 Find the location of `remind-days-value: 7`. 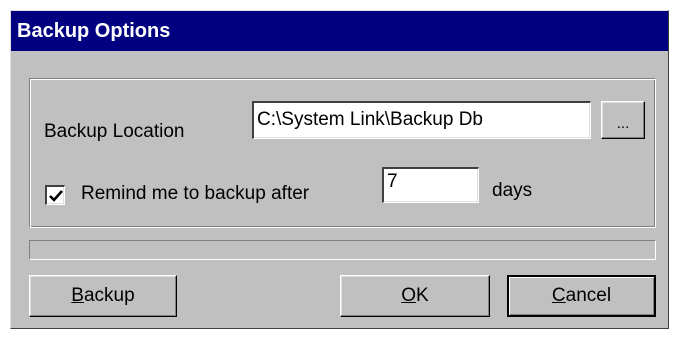

remind-days-value: 7 is located at coordinates (392, 181).